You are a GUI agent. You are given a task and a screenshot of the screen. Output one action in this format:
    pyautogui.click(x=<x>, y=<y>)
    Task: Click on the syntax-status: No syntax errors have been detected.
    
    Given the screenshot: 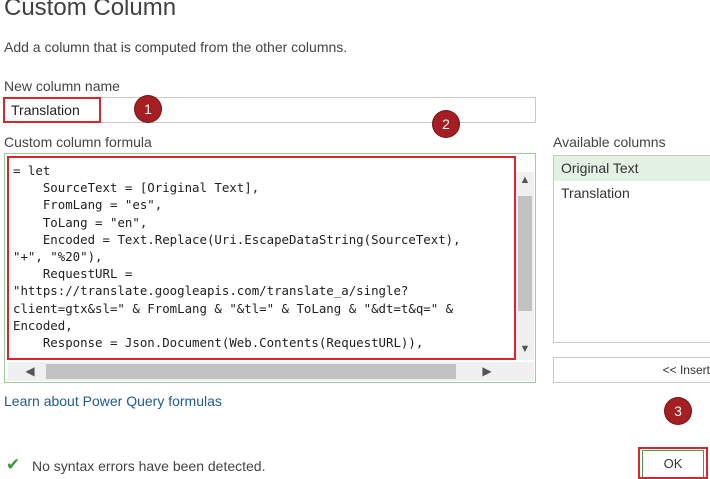 What is the action you would take?
    pyautogui.click(x=149, y=466)
    